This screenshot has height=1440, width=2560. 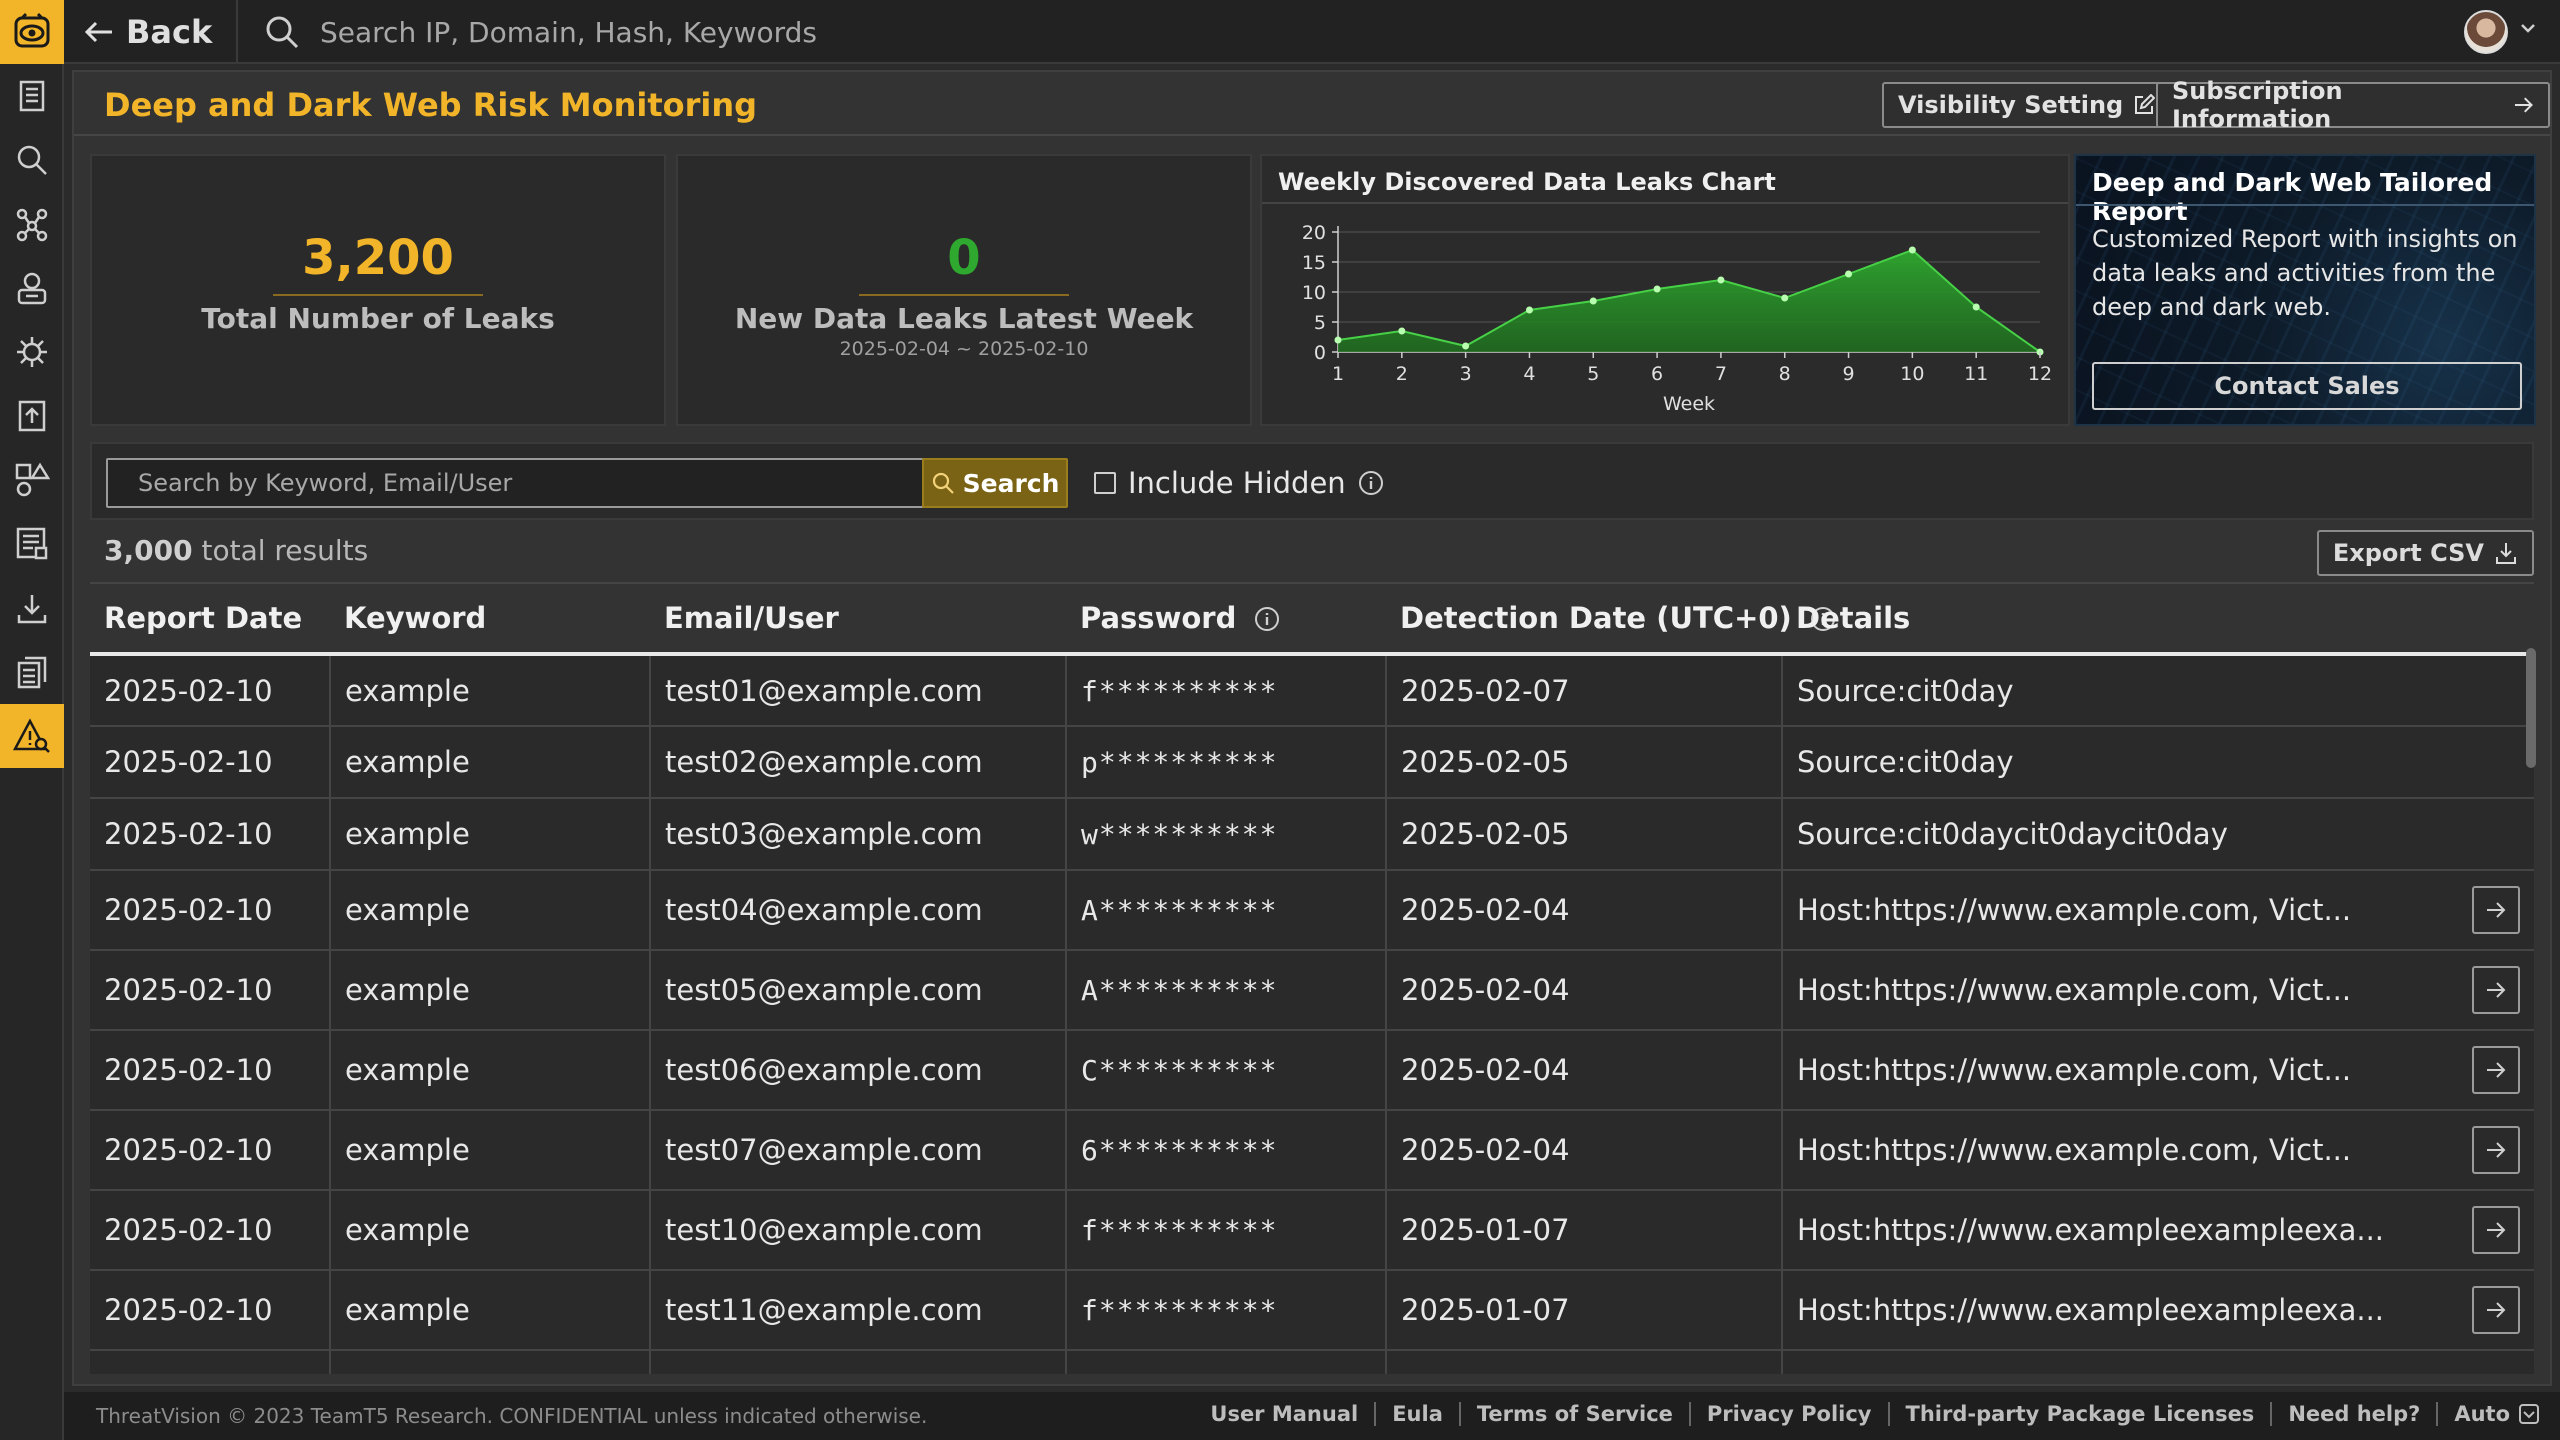 What do you see at coordinates (2489, 1414) in the screenshot?
I see `theme-select: Auto` at bounding box center [2489, 1414].